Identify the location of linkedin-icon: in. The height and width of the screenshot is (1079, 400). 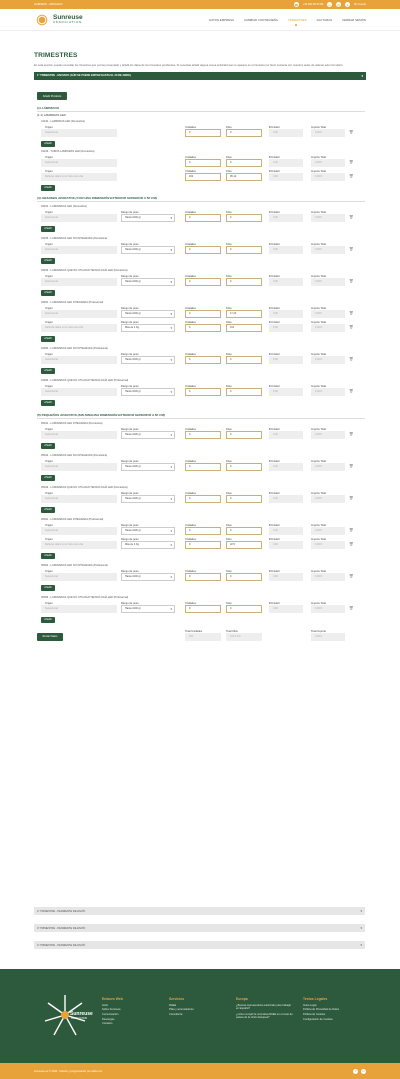
(363, 1071).